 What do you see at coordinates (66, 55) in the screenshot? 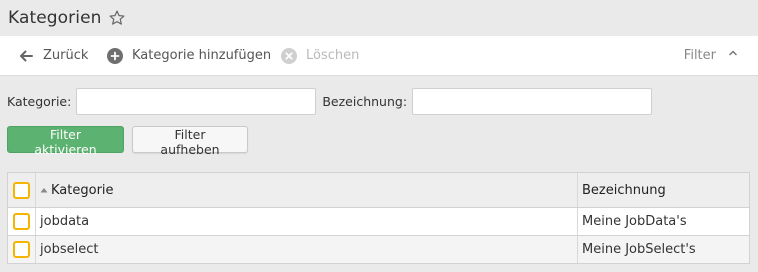
I see `back-label: Zurück` at bounding box center [66, 55].